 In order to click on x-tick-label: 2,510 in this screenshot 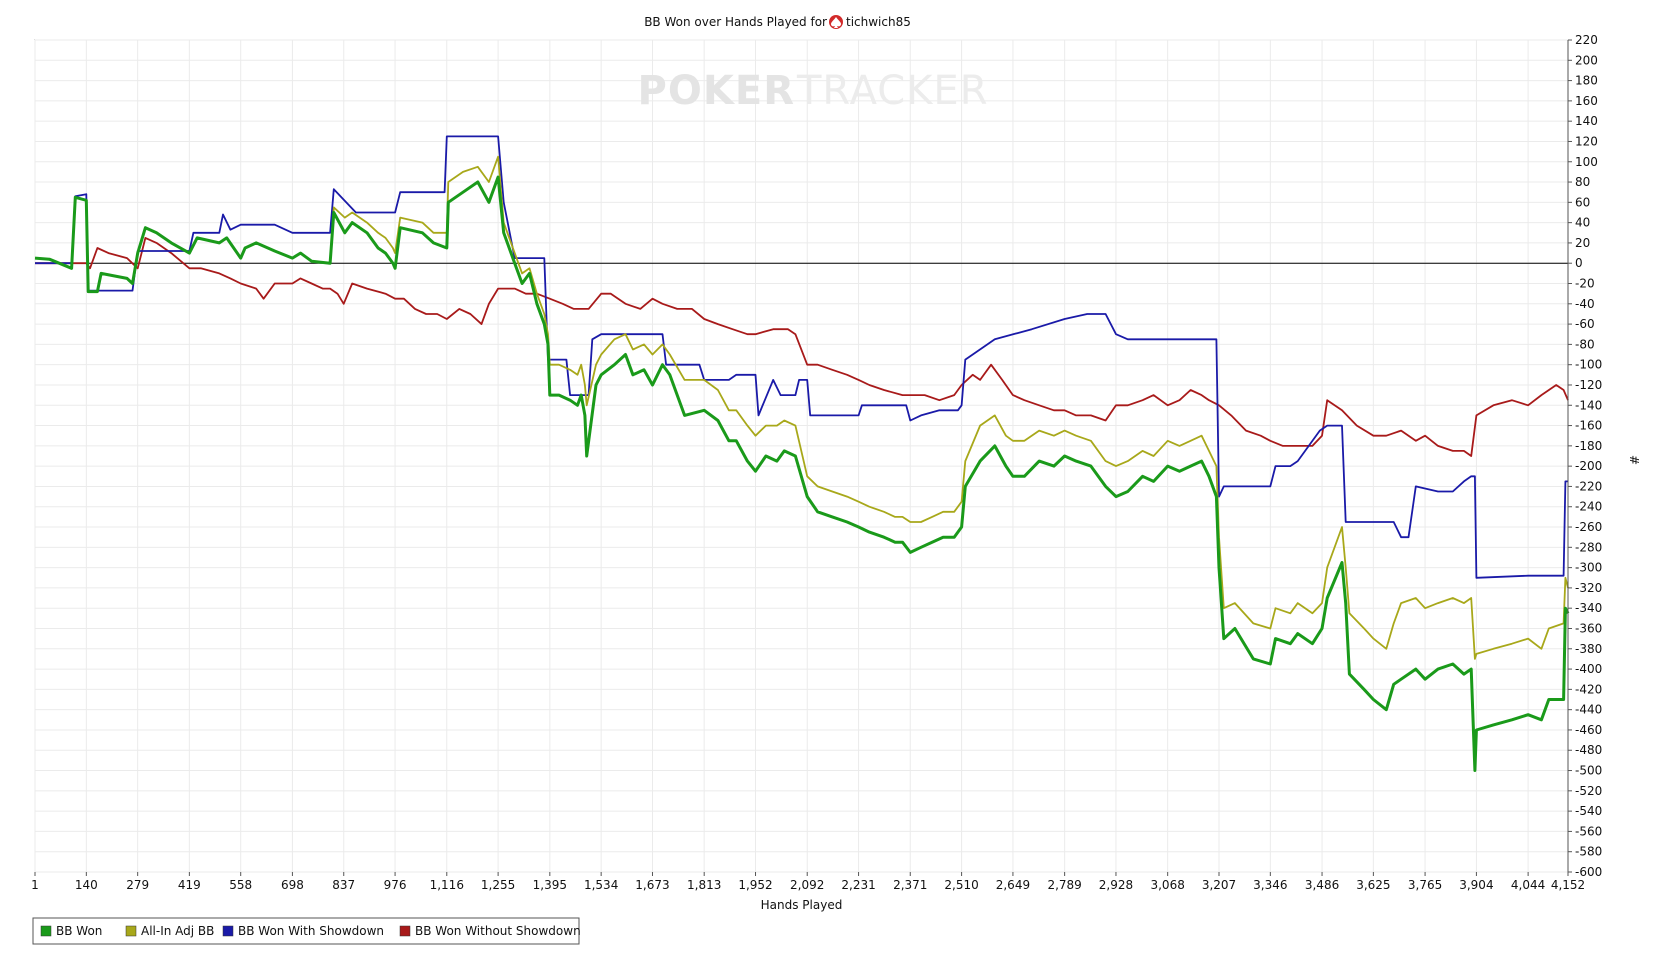, I will do `click(961, 885)`.